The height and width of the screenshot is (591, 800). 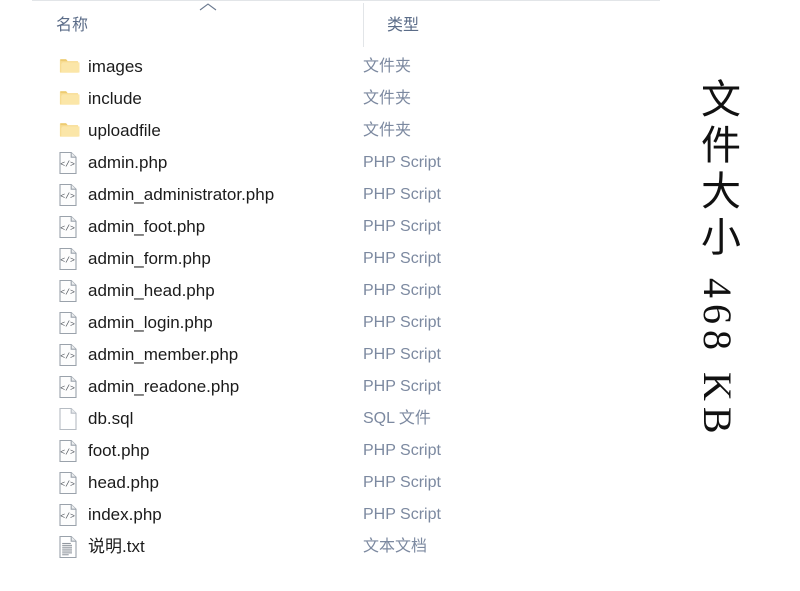 I want to click on file-name: admin_member.php, so click(x=163, y=354).